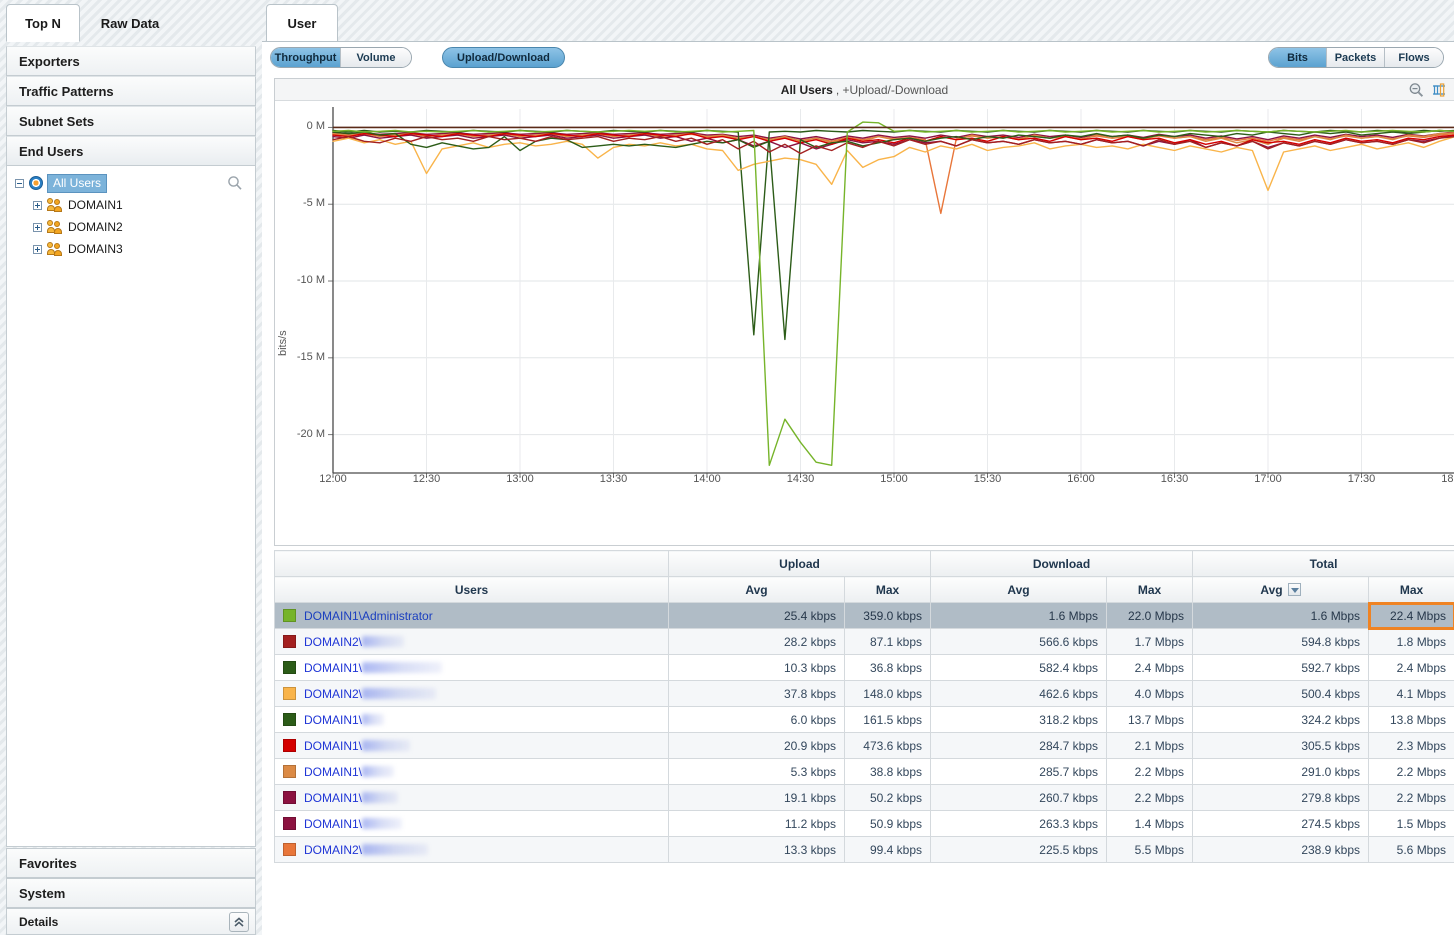  What do you see at coordinates (306, 57) in the screenshot?
I see `segment-throughput: Throughput` at bounding box center [306, 57].